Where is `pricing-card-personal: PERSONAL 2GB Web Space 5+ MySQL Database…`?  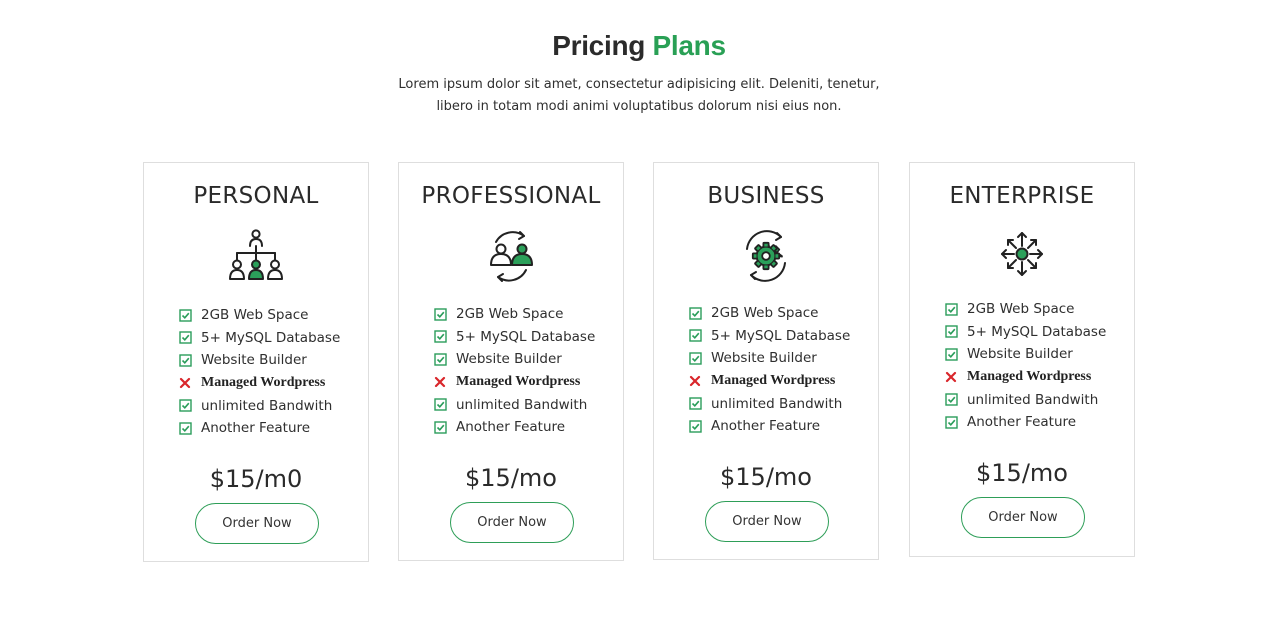
pricing-card-personal: PERSONAL 2GB Web Space 5+ MySQL Database… is located at coordinates (256, 362).